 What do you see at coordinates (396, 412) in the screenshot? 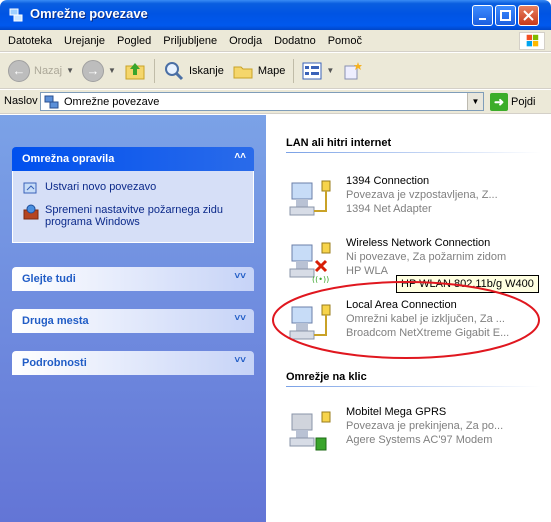
I see `connection-name: Mobitel Mega GPRS` at bounding box center [396, 412].